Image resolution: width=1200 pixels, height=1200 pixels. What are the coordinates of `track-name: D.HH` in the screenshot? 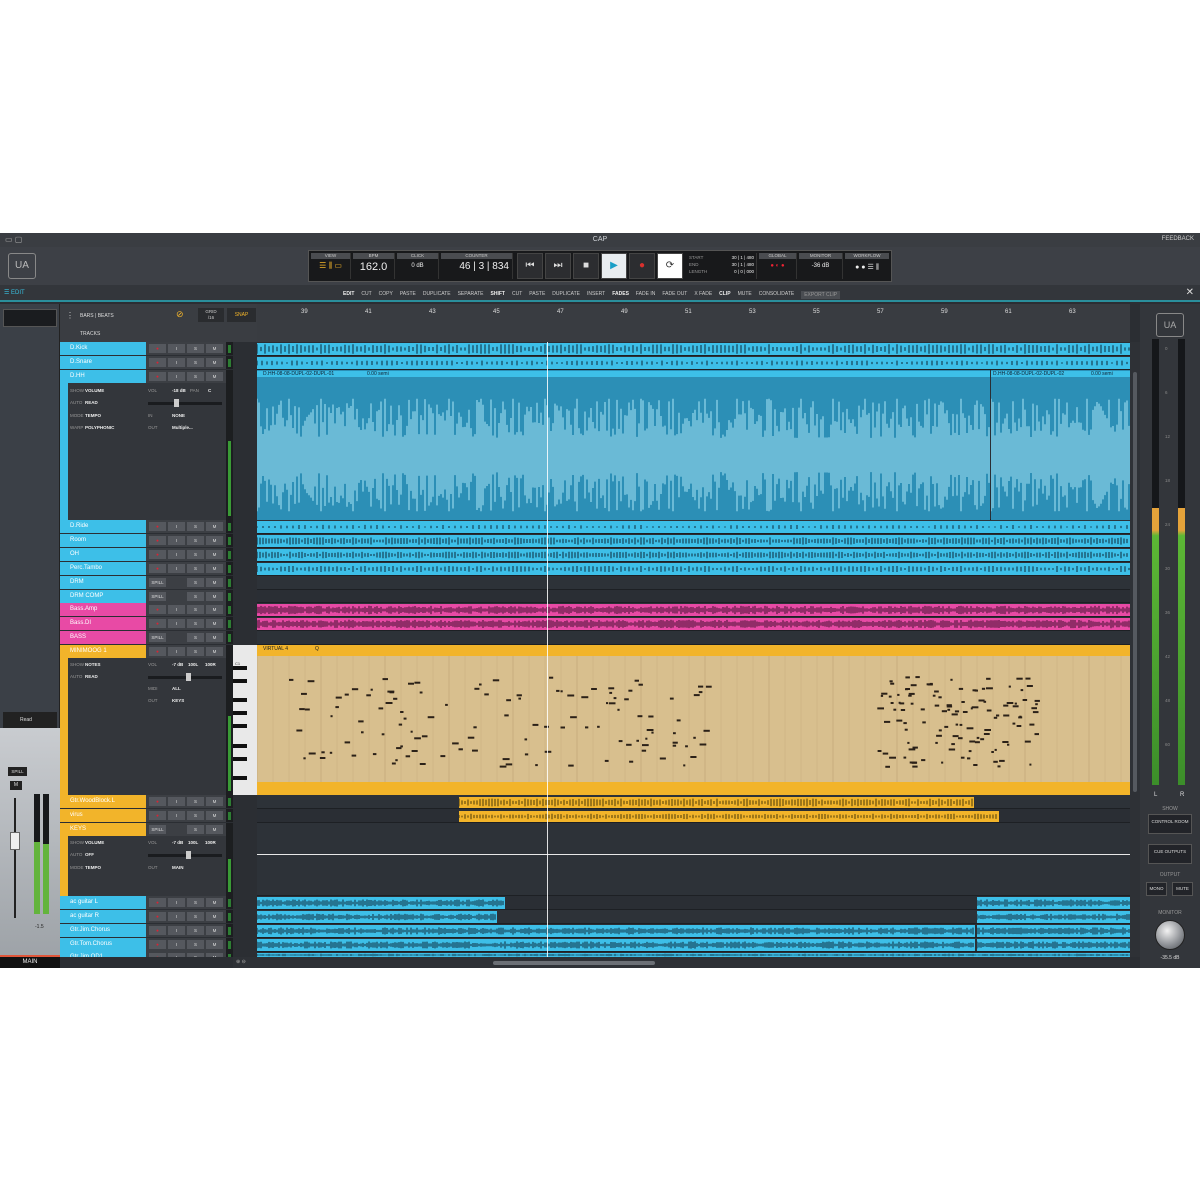 It's located at (103, 376).